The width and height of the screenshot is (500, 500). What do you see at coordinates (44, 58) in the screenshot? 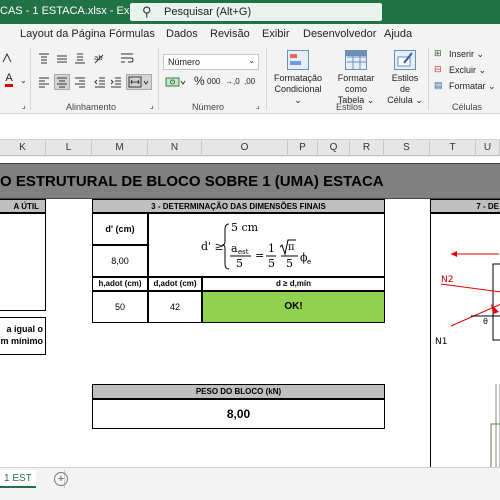
I see `align-top-icon` at bounding box center [44, 58].